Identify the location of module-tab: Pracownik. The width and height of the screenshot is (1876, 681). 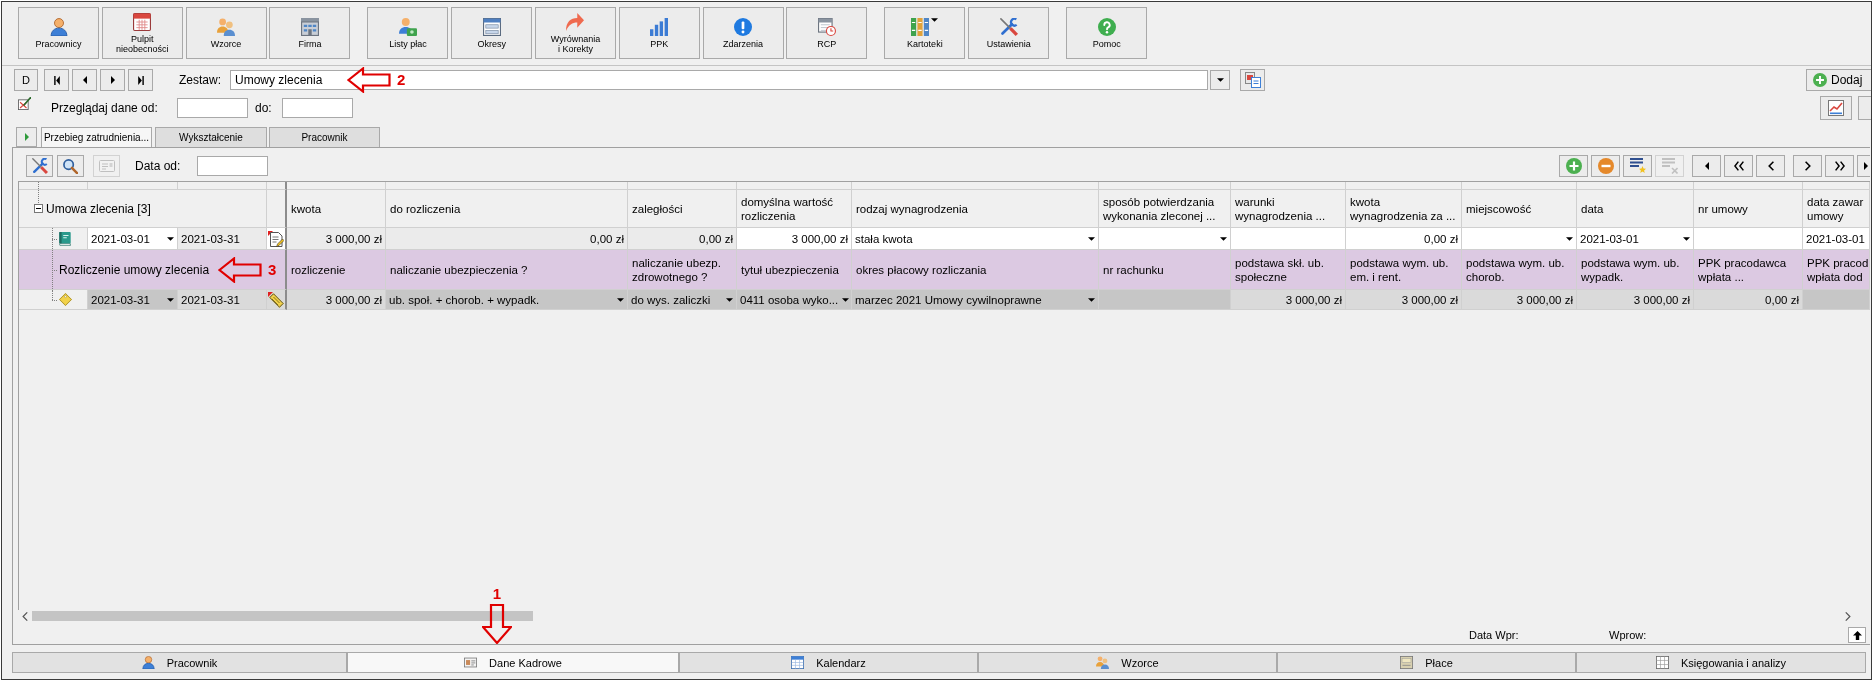
(179, 662).